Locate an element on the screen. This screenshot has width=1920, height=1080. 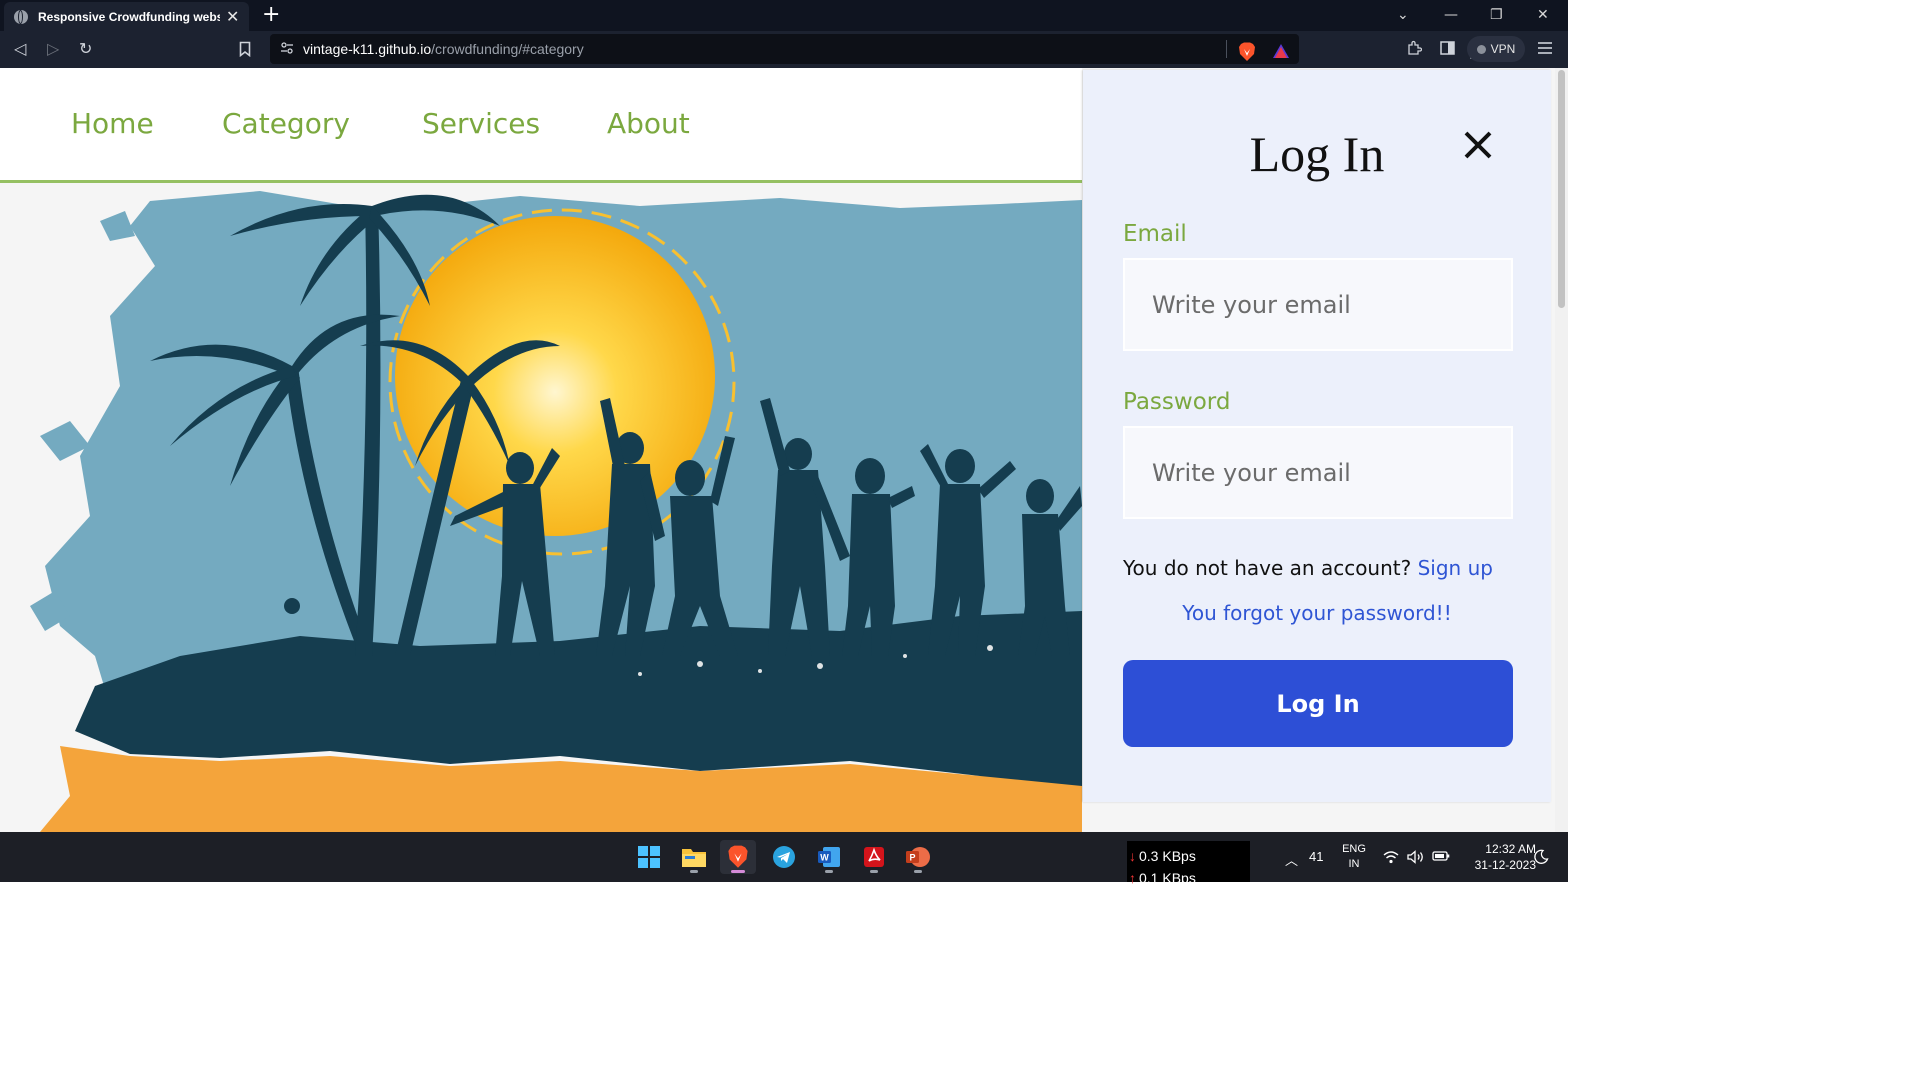
signup-prompt: You do not have an account? Sign up is located at coordinates (1319, 568).